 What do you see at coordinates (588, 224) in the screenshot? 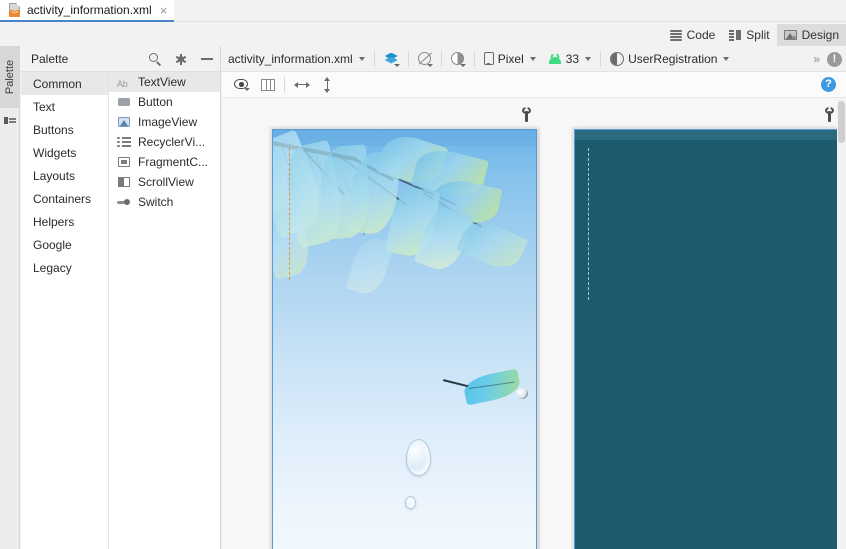
I see `blueprint-guideline` at bounding box center [588, 224].